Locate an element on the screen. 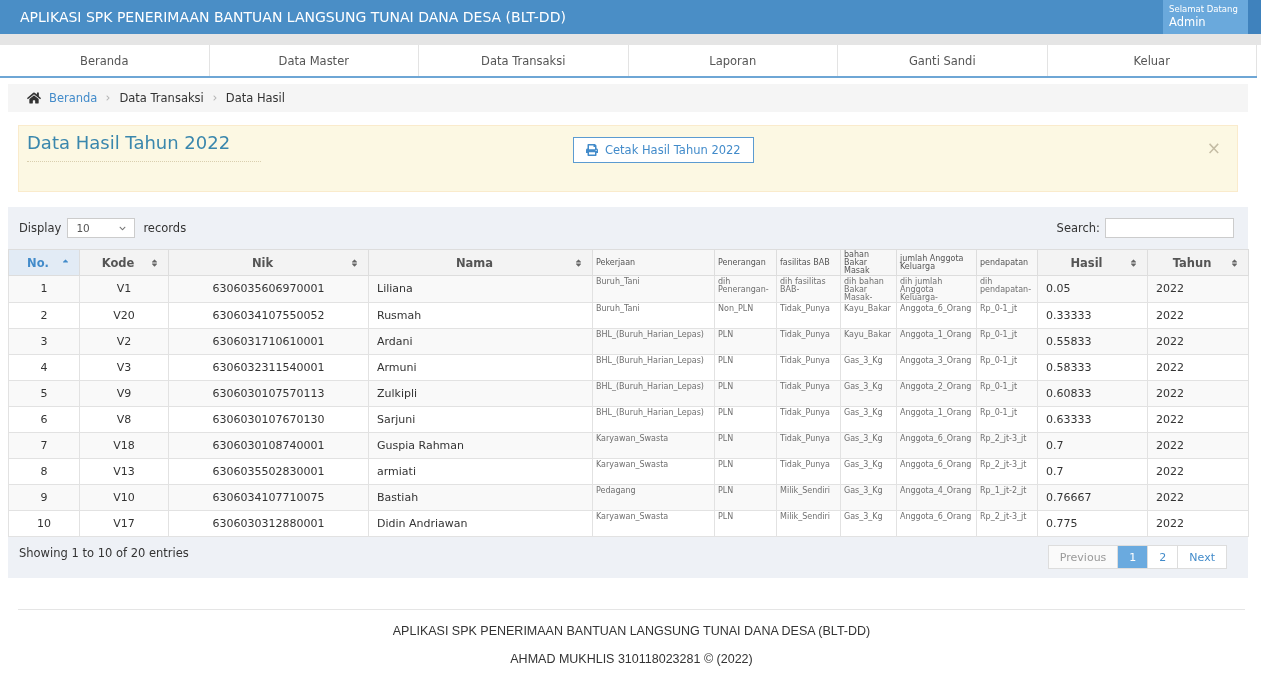  table-cell: 0.76667 is located at coordinates (1092, 497).